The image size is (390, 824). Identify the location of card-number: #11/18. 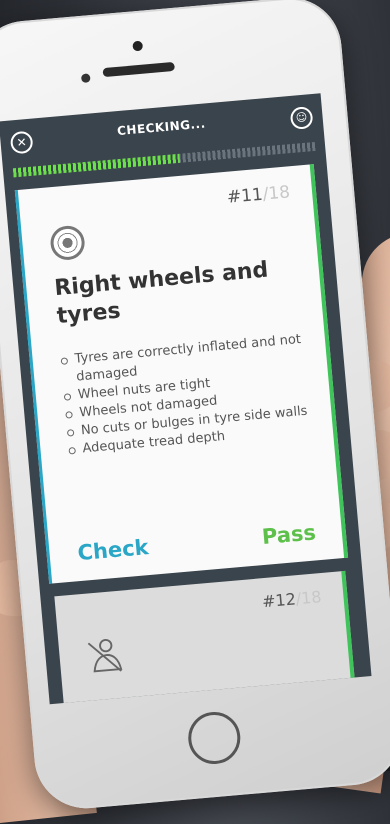
(258, 194).